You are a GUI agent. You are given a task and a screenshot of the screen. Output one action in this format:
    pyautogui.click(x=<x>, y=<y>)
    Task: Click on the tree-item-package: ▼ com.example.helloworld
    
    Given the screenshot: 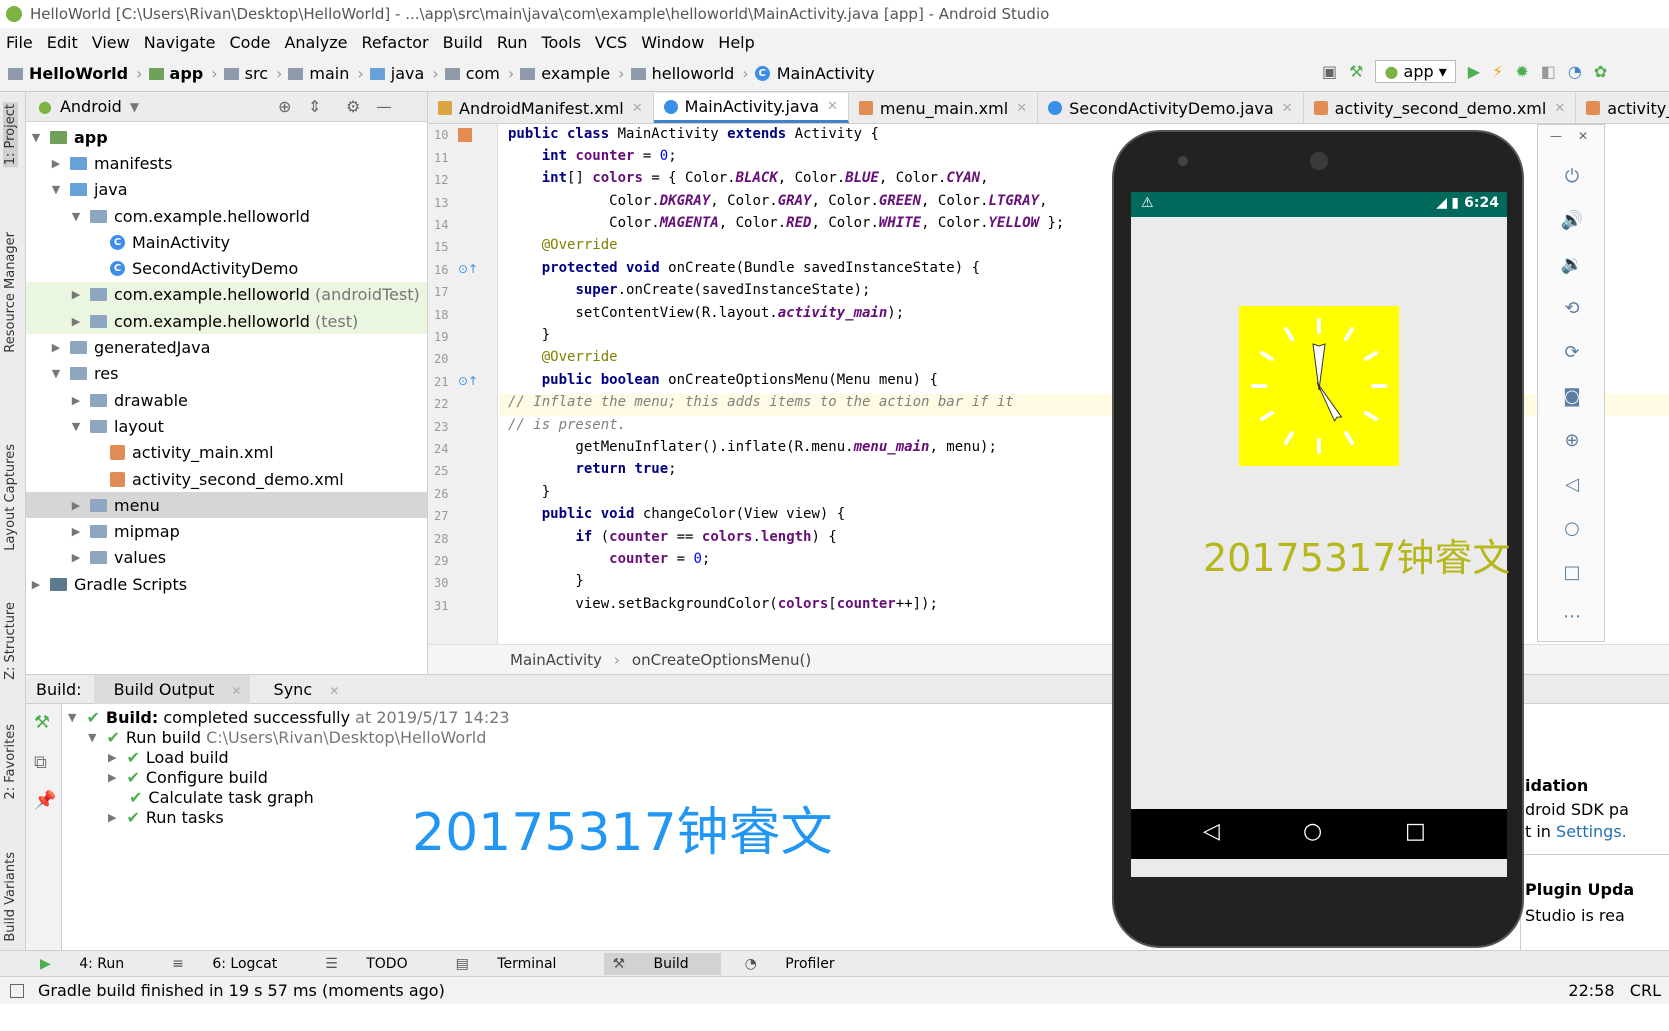 What is the action you would take?
    pyautogui.click(x=226, y=216)
    